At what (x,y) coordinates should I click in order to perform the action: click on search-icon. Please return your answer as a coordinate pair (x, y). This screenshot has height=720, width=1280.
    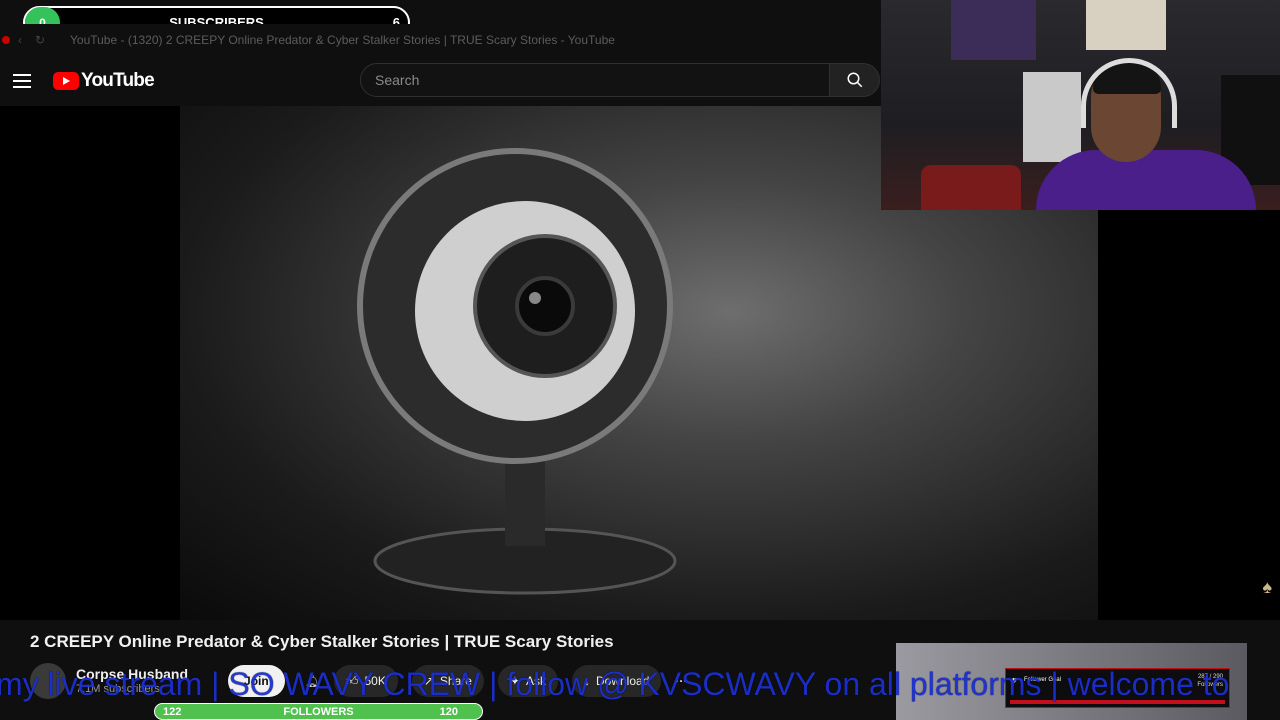
    Looking at the image, I should click on (854, 80).